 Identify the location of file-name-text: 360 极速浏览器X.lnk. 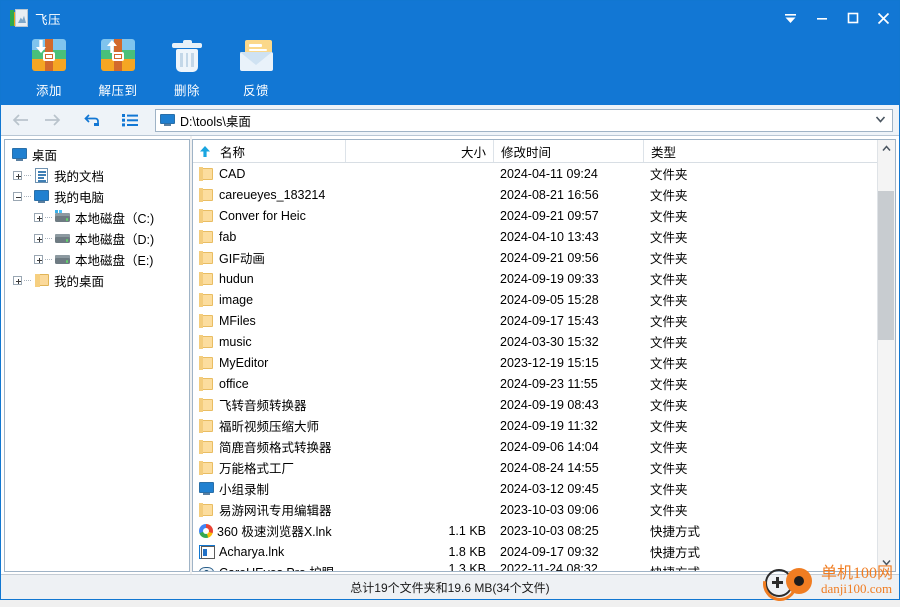
(274, 532).